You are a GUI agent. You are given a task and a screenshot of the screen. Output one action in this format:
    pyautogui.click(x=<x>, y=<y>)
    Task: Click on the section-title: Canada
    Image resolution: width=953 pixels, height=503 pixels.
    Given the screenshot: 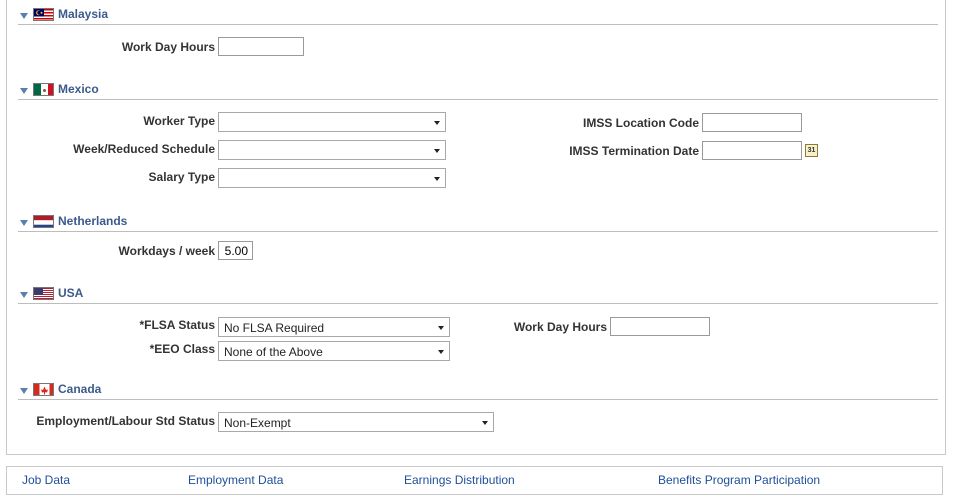 What is the action you would take?
    pyautogui.click(x=80, y=389)
    